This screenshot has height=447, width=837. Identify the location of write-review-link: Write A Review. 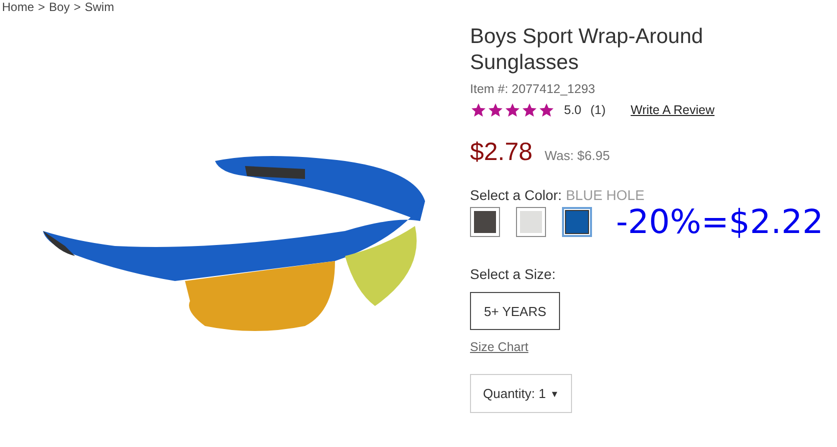
(672, 110).